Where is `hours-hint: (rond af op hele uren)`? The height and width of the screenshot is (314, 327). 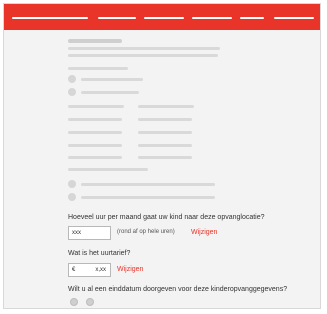 hours-hint: (rond af op hele uren) is located at coordinates (146, 232).